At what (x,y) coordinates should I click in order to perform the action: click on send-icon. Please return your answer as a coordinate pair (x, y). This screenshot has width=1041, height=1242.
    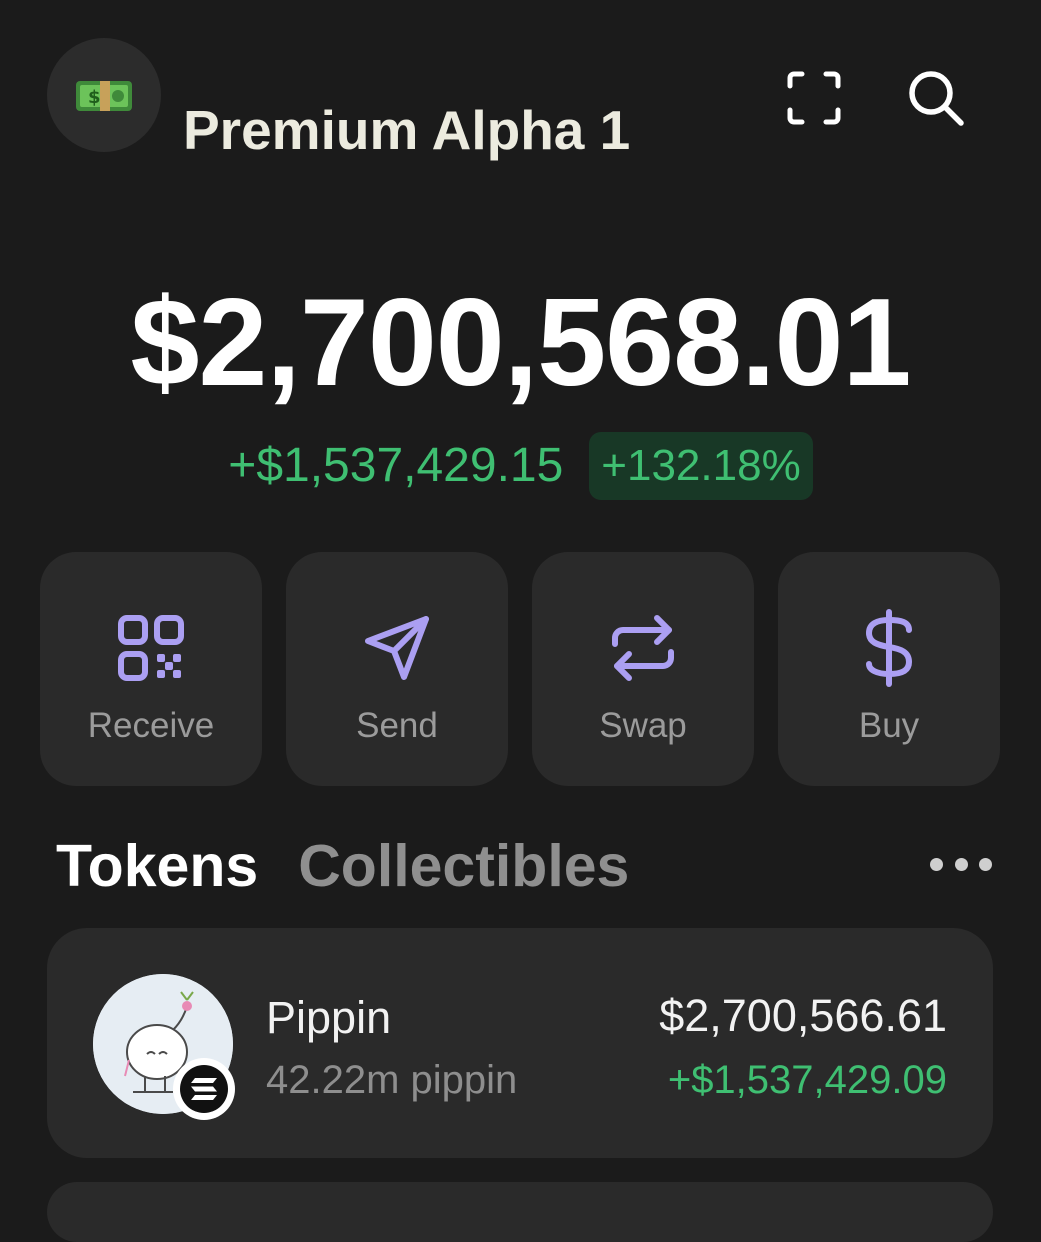
    Looking at the image, I should click on (397, 648).